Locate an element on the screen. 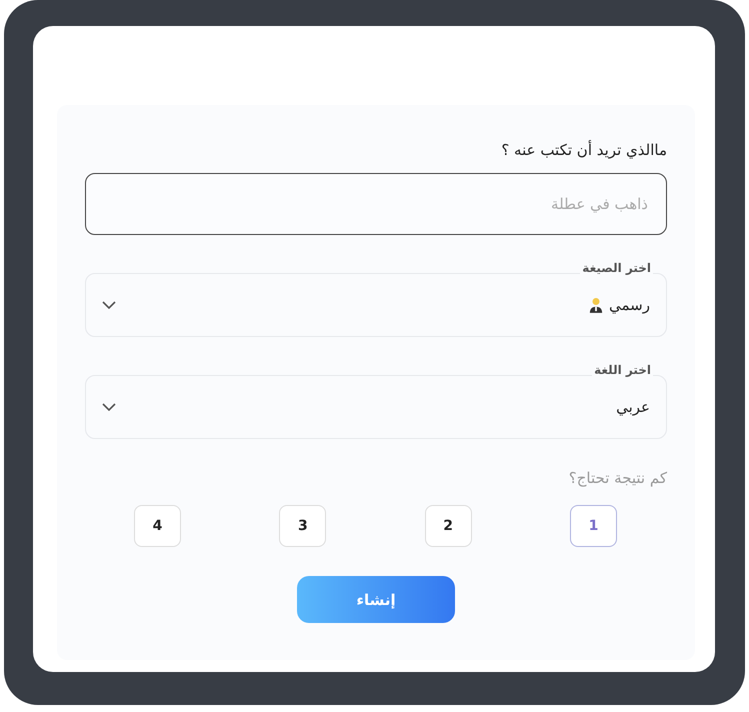 The width and height of the screenshot is (749, 712). select-value: رسمي is located at coordinates (629, 305).